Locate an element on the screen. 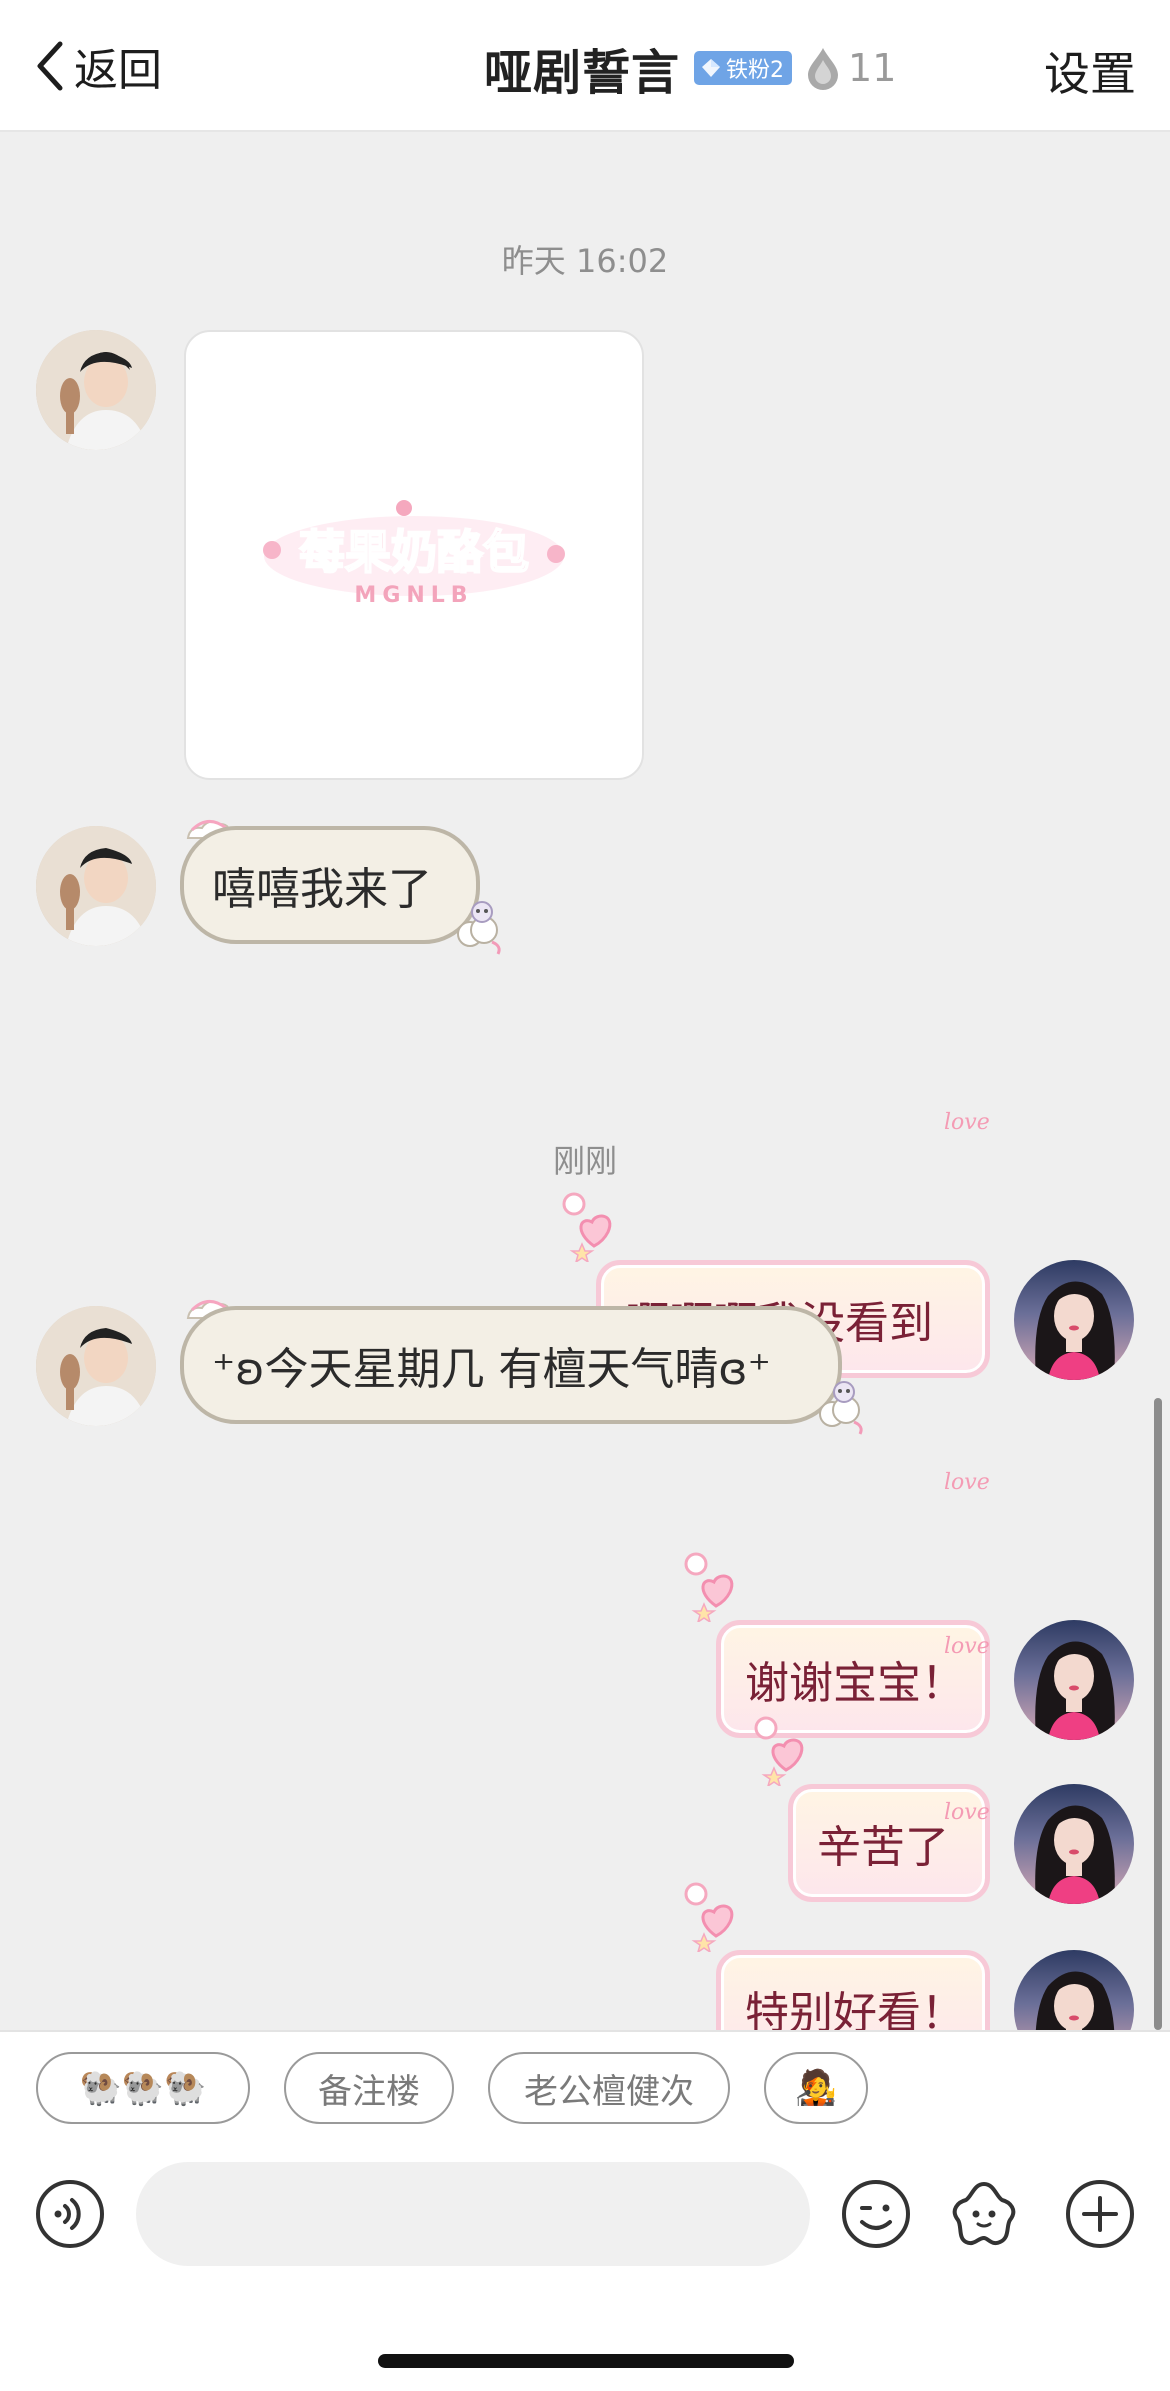  sticker-flower-icon is located at coordinates (984, 2214).